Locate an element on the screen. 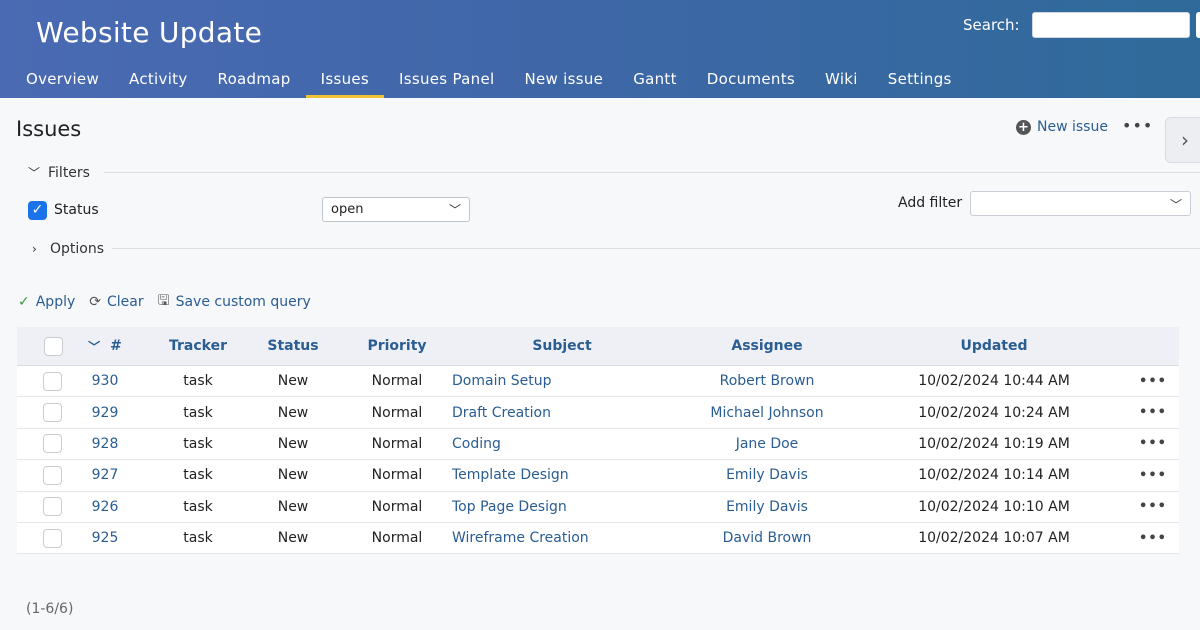 This screenshot has height=630, width=1200. issue-id-link: 925 is located at coordinates (105, 538).